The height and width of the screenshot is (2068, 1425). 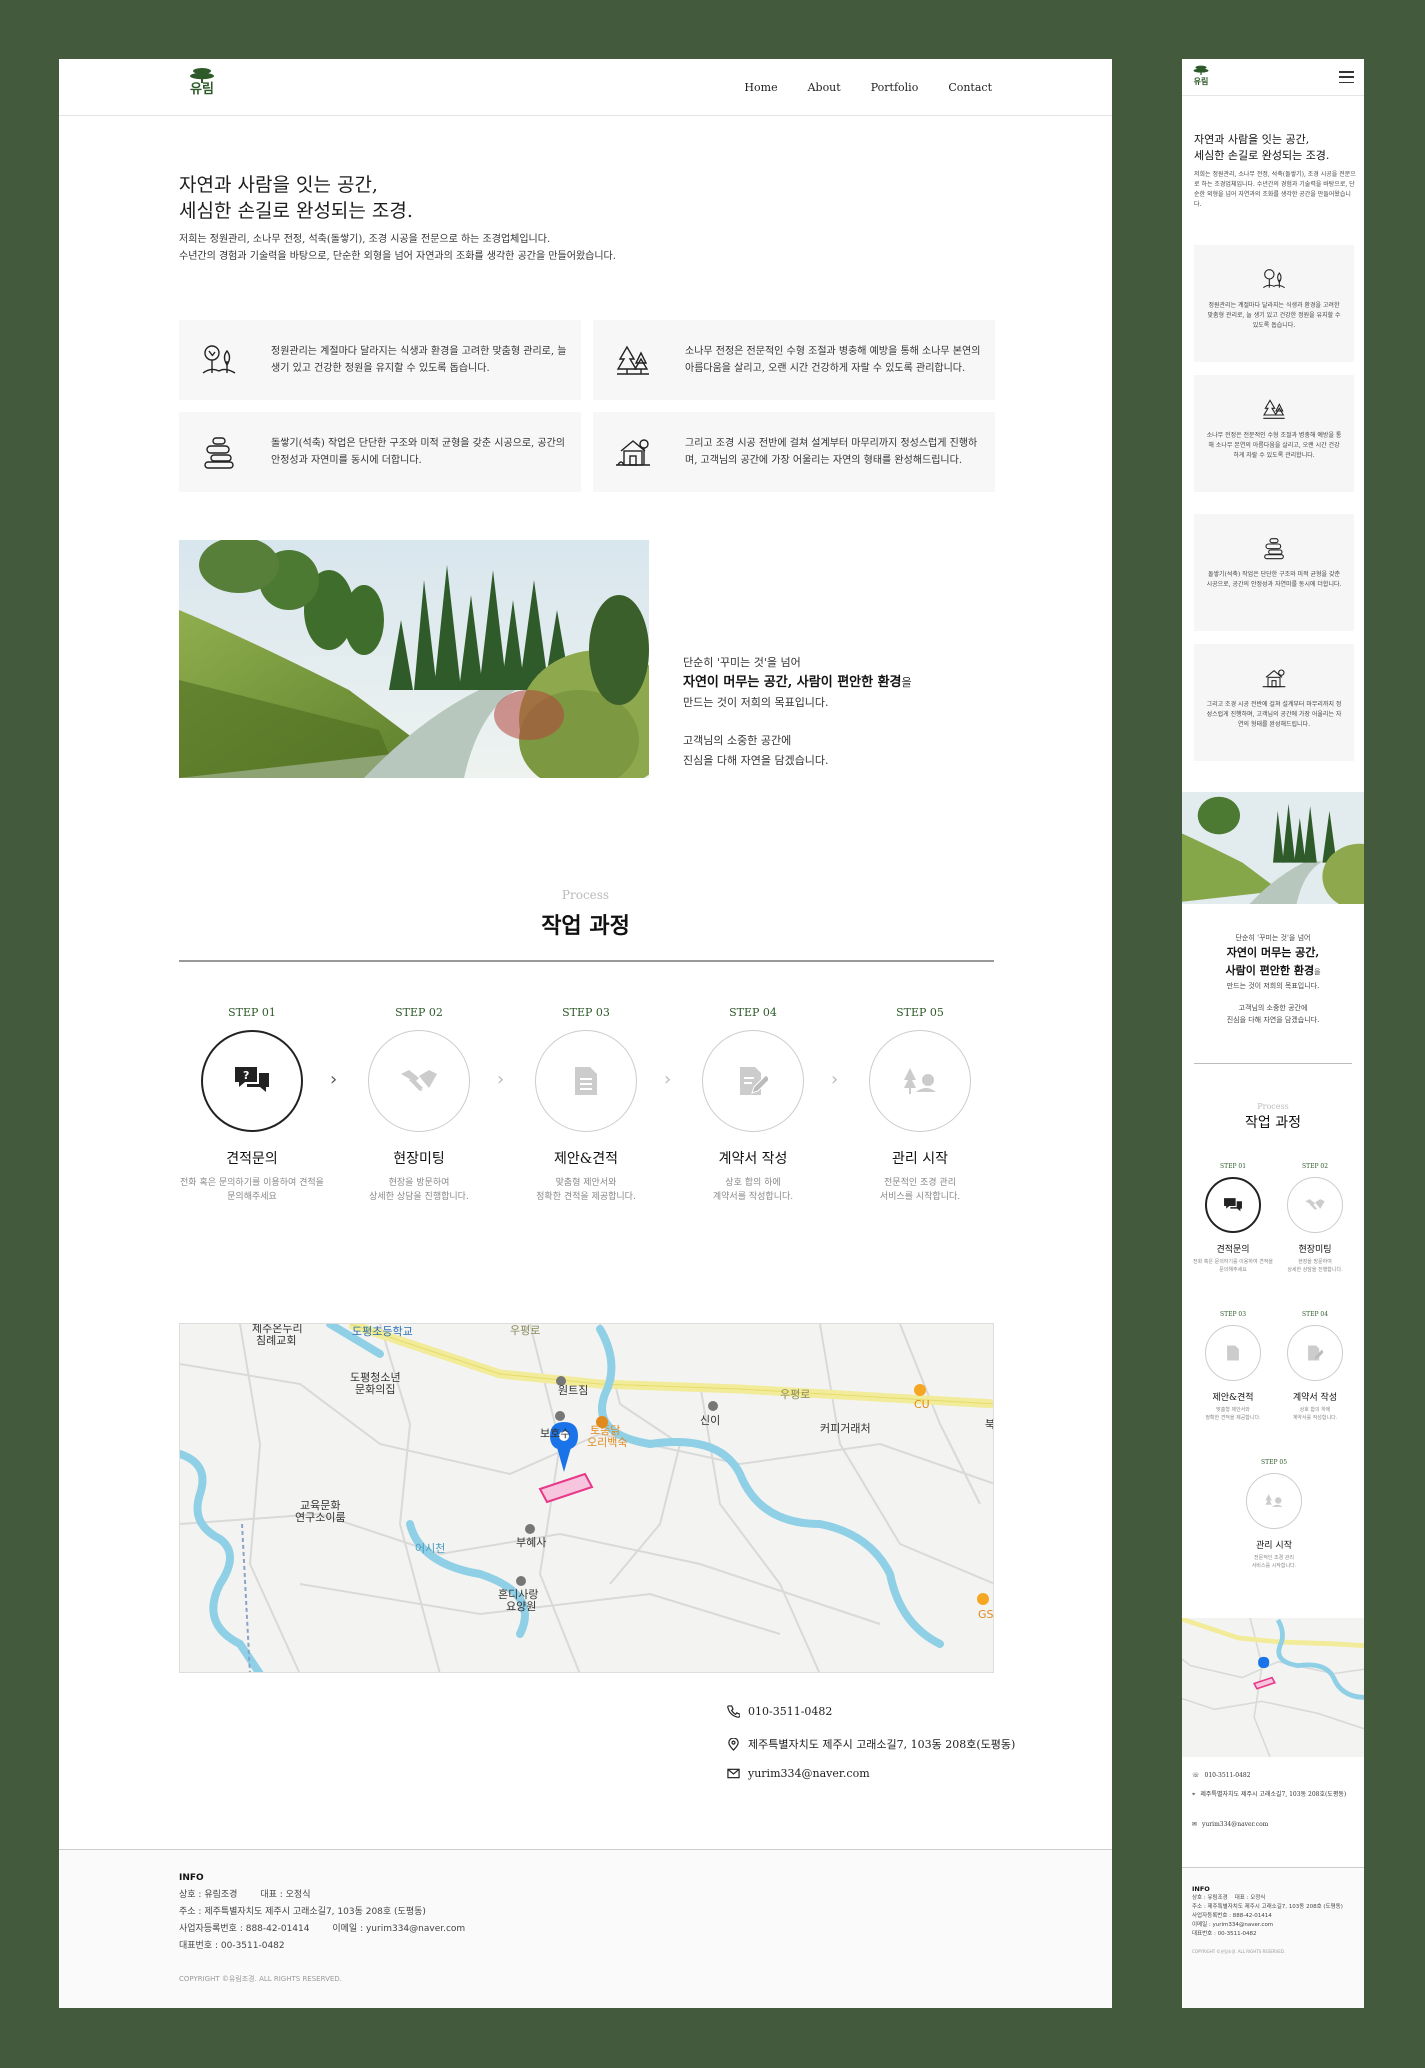 What do you see at coordinates (1315, 1166) in the screenshot?
I see `step-label: STEP 02` at bounding box center [1315, 1166].